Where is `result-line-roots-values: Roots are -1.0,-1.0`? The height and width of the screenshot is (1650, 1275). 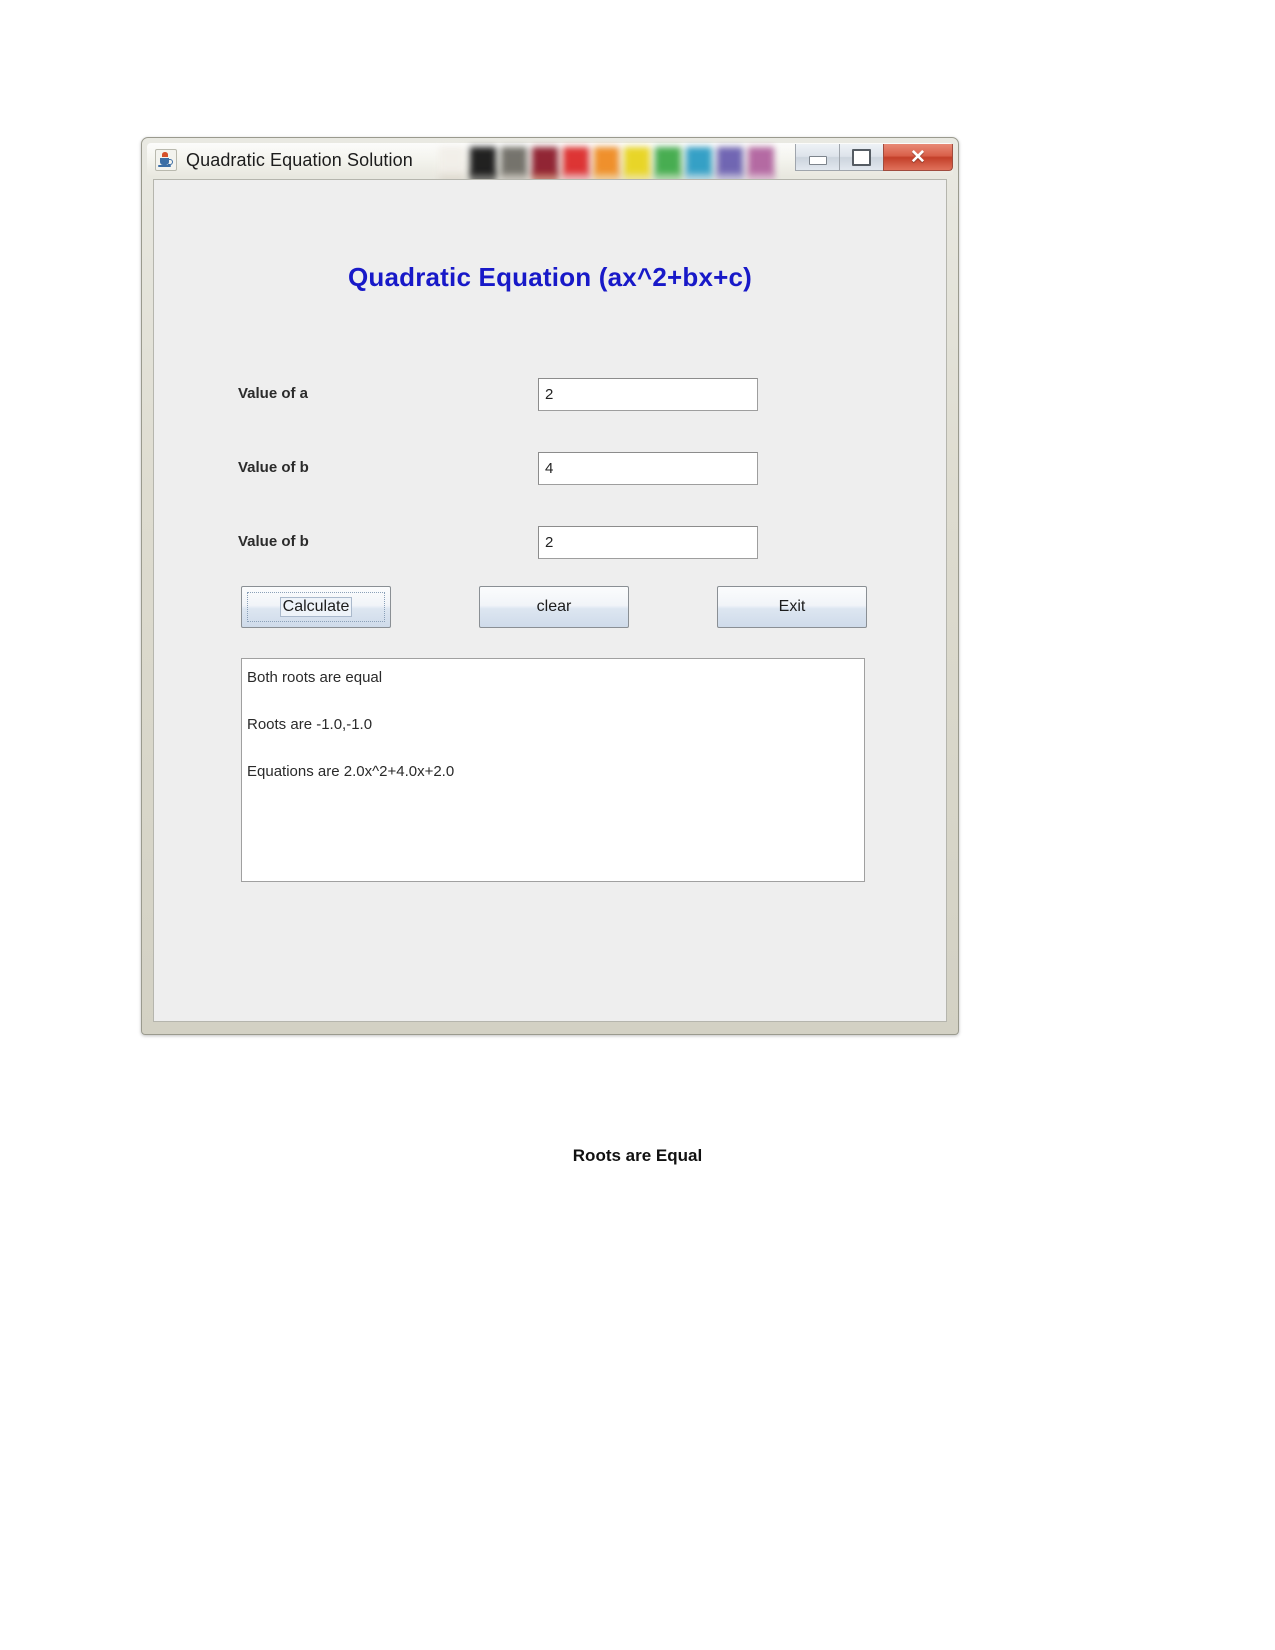 result-line-roots-values: Roots are -1.0,-1.0 is located at coordinates (310, 724).